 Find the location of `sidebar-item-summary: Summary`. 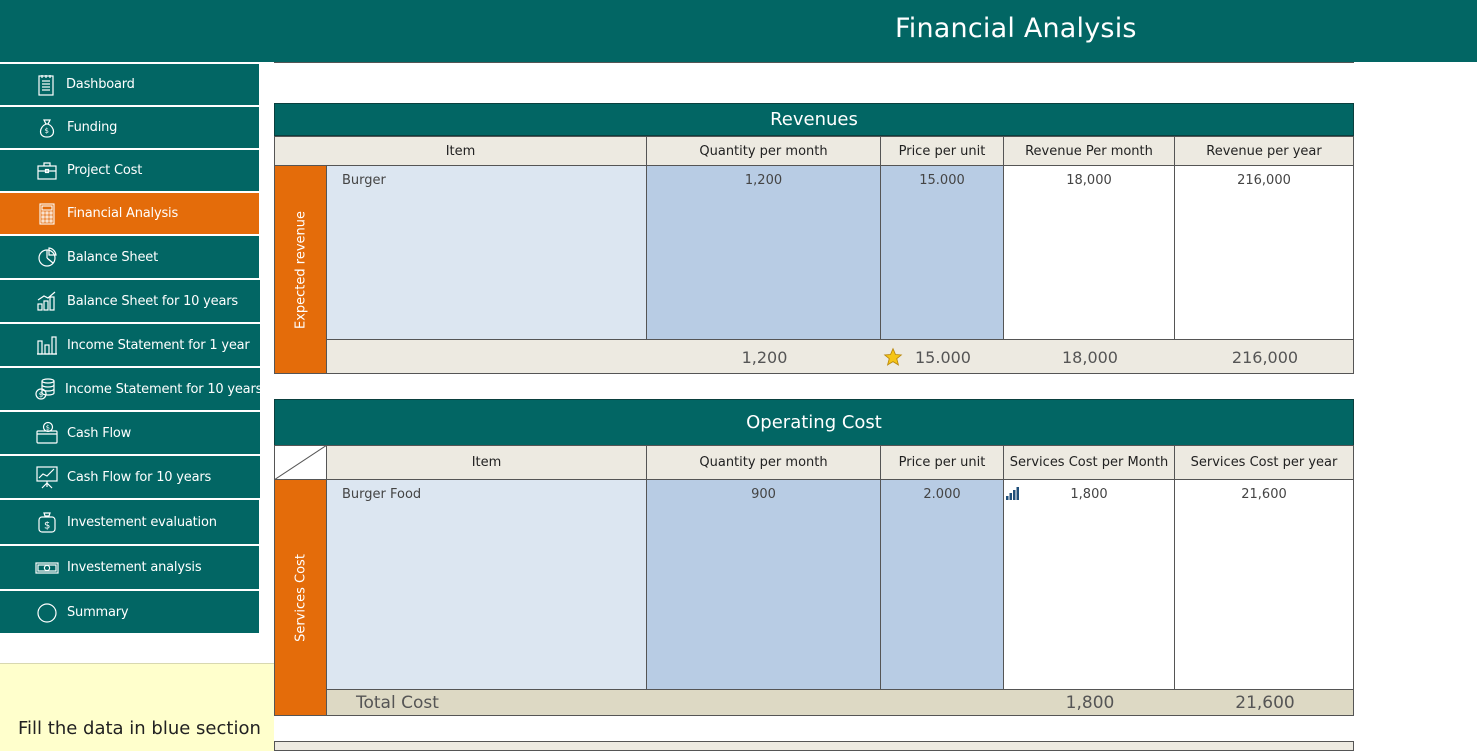

sidebar-item-summary: Summary is located at coordinates (129, 612).